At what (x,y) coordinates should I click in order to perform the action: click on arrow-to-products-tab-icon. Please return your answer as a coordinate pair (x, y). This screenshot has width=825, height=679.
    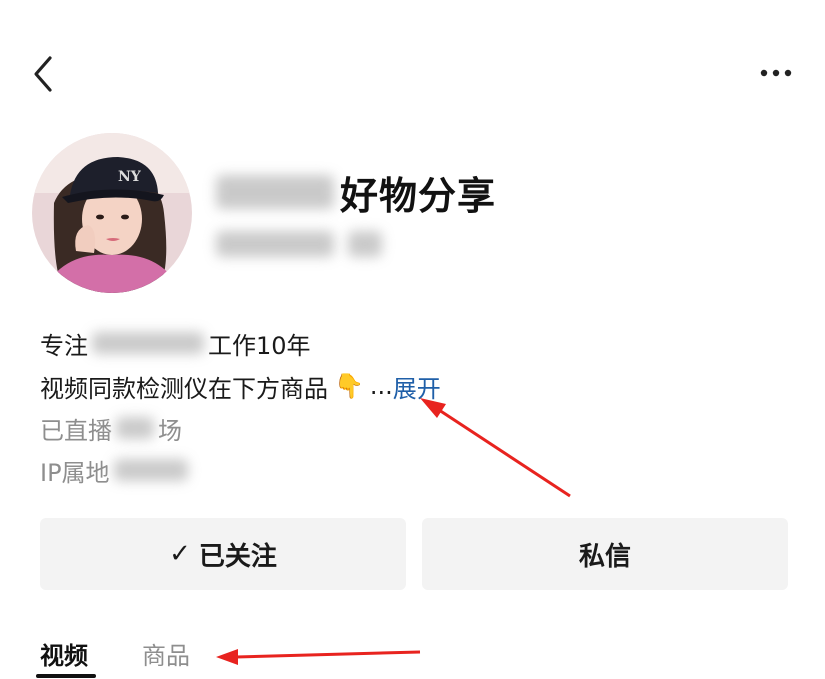
    Looking at the image, I should click on (318, 657).